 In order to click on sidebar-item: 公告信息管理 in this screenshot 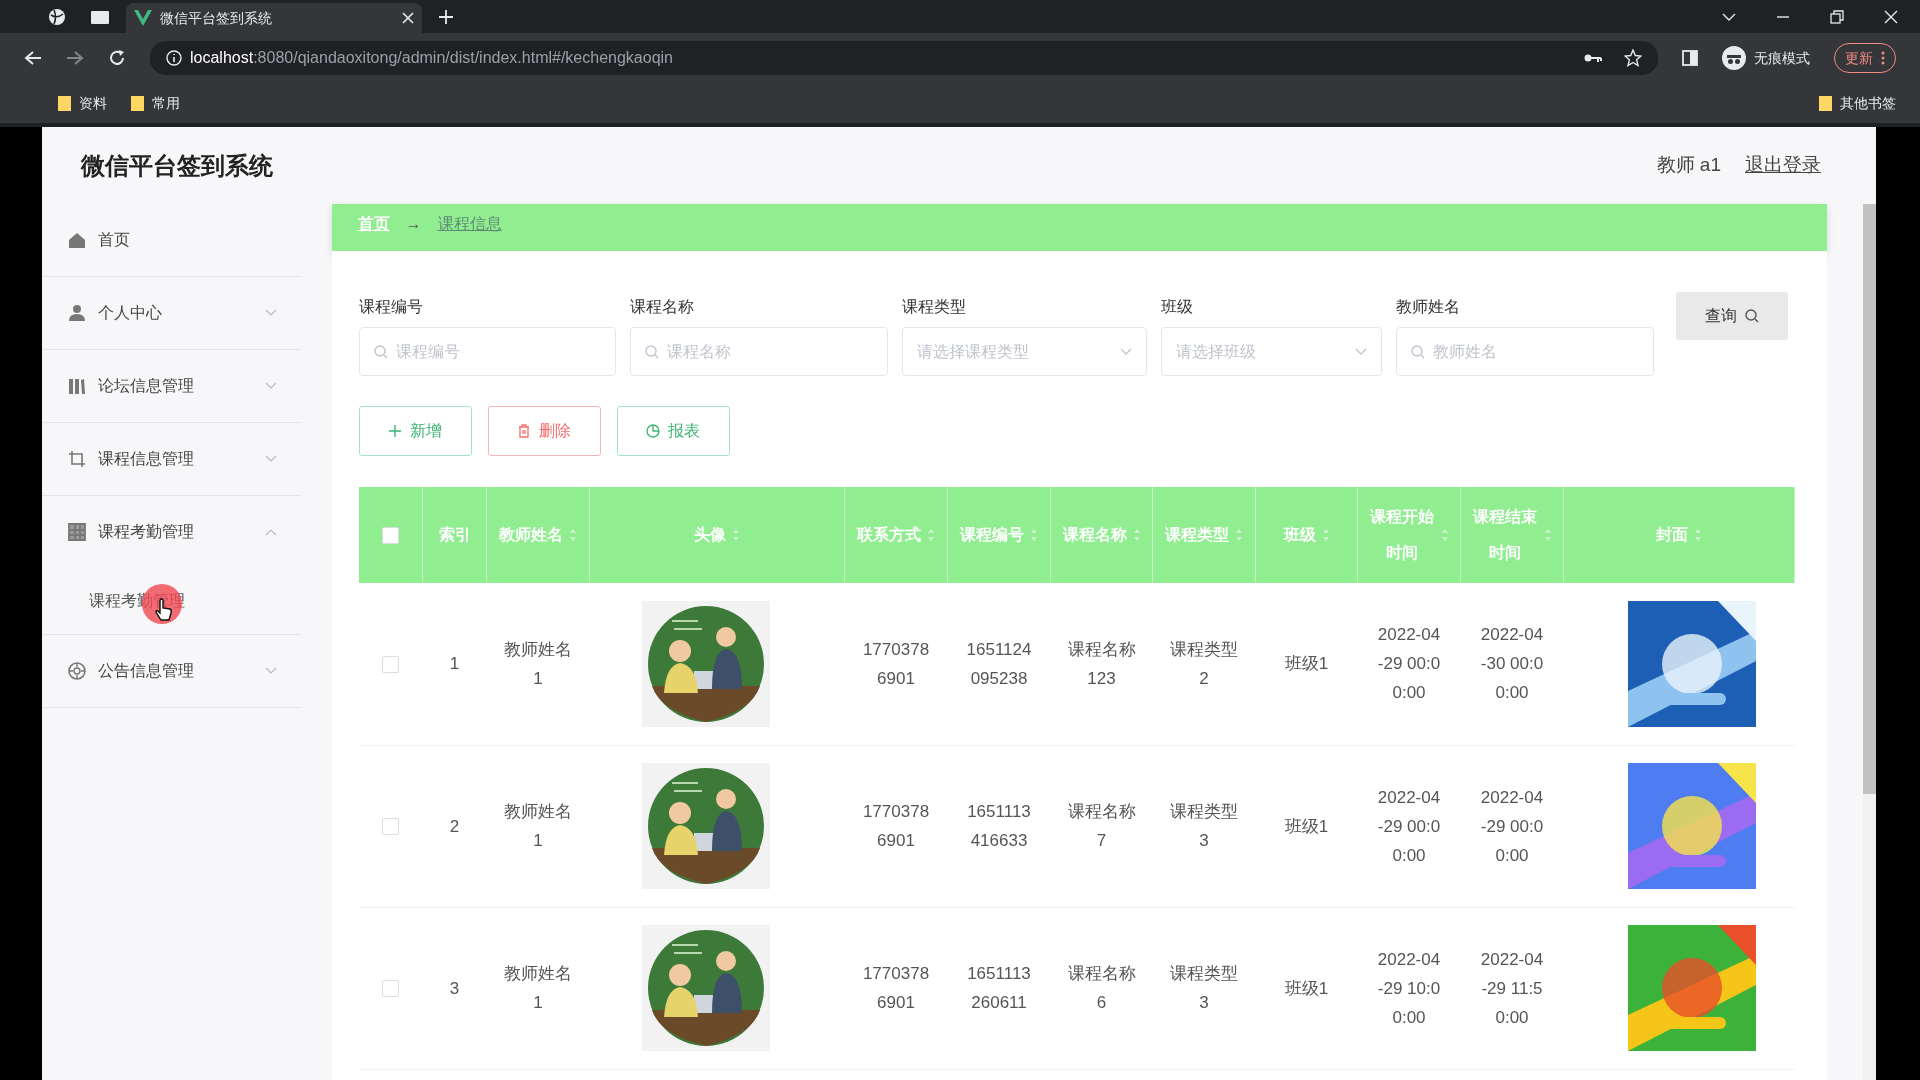, I will do `click(171, 671)`.